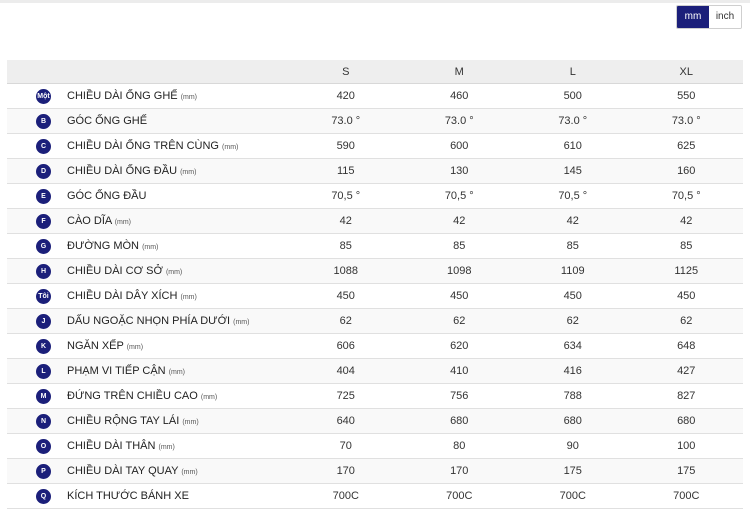 The image size is (750, 509). I want to click on size-value-cell: 90, so click(573, 446).